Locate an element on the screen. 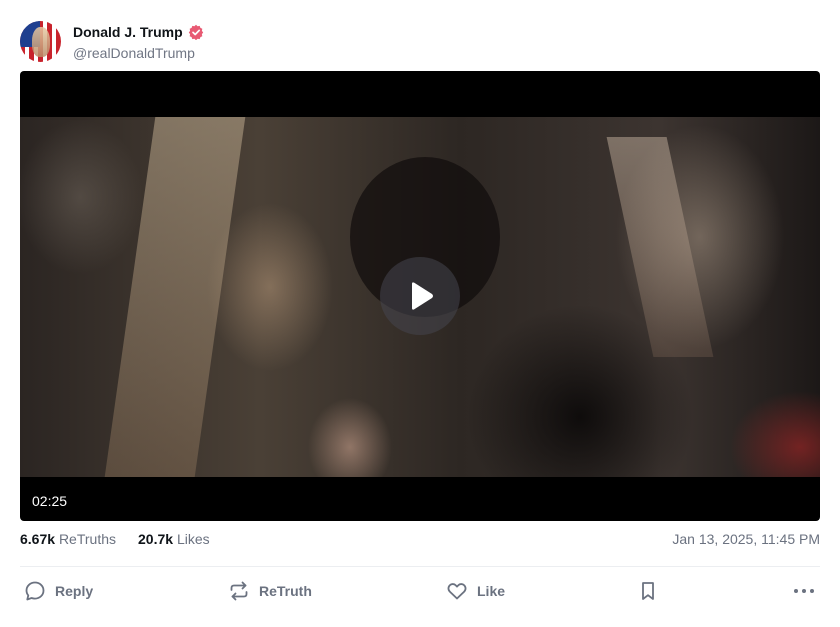 The height and width of the screenshot is (627, 840). author-handle: @realDonaldTrump is located at coordinates (134, 53).